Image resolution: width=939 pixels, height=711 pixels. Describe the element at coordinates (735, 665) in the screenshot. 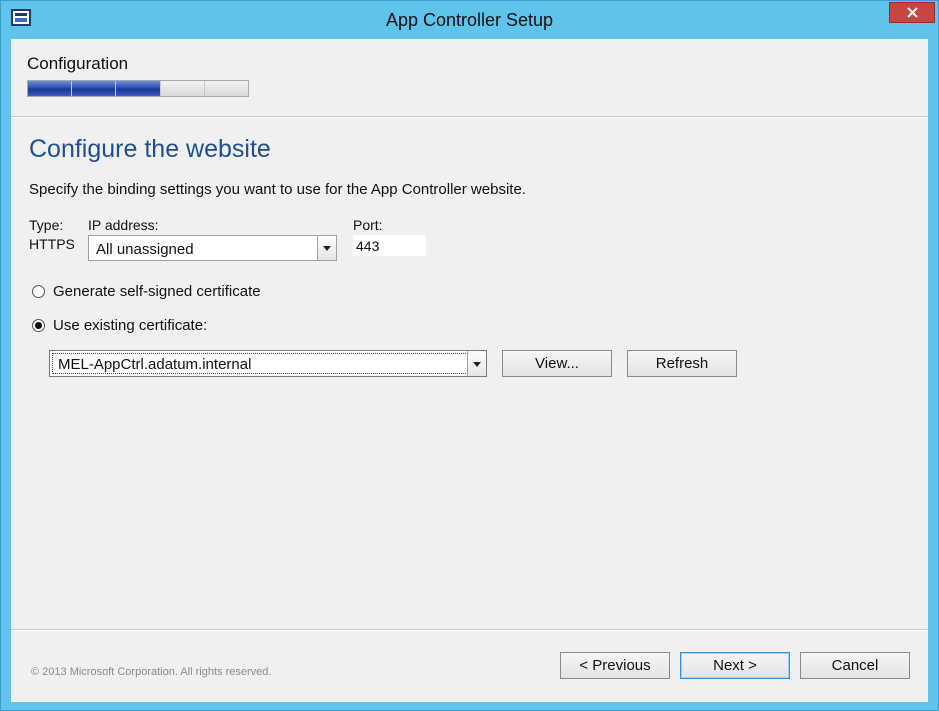

I see `next-button: Next >` at that location.